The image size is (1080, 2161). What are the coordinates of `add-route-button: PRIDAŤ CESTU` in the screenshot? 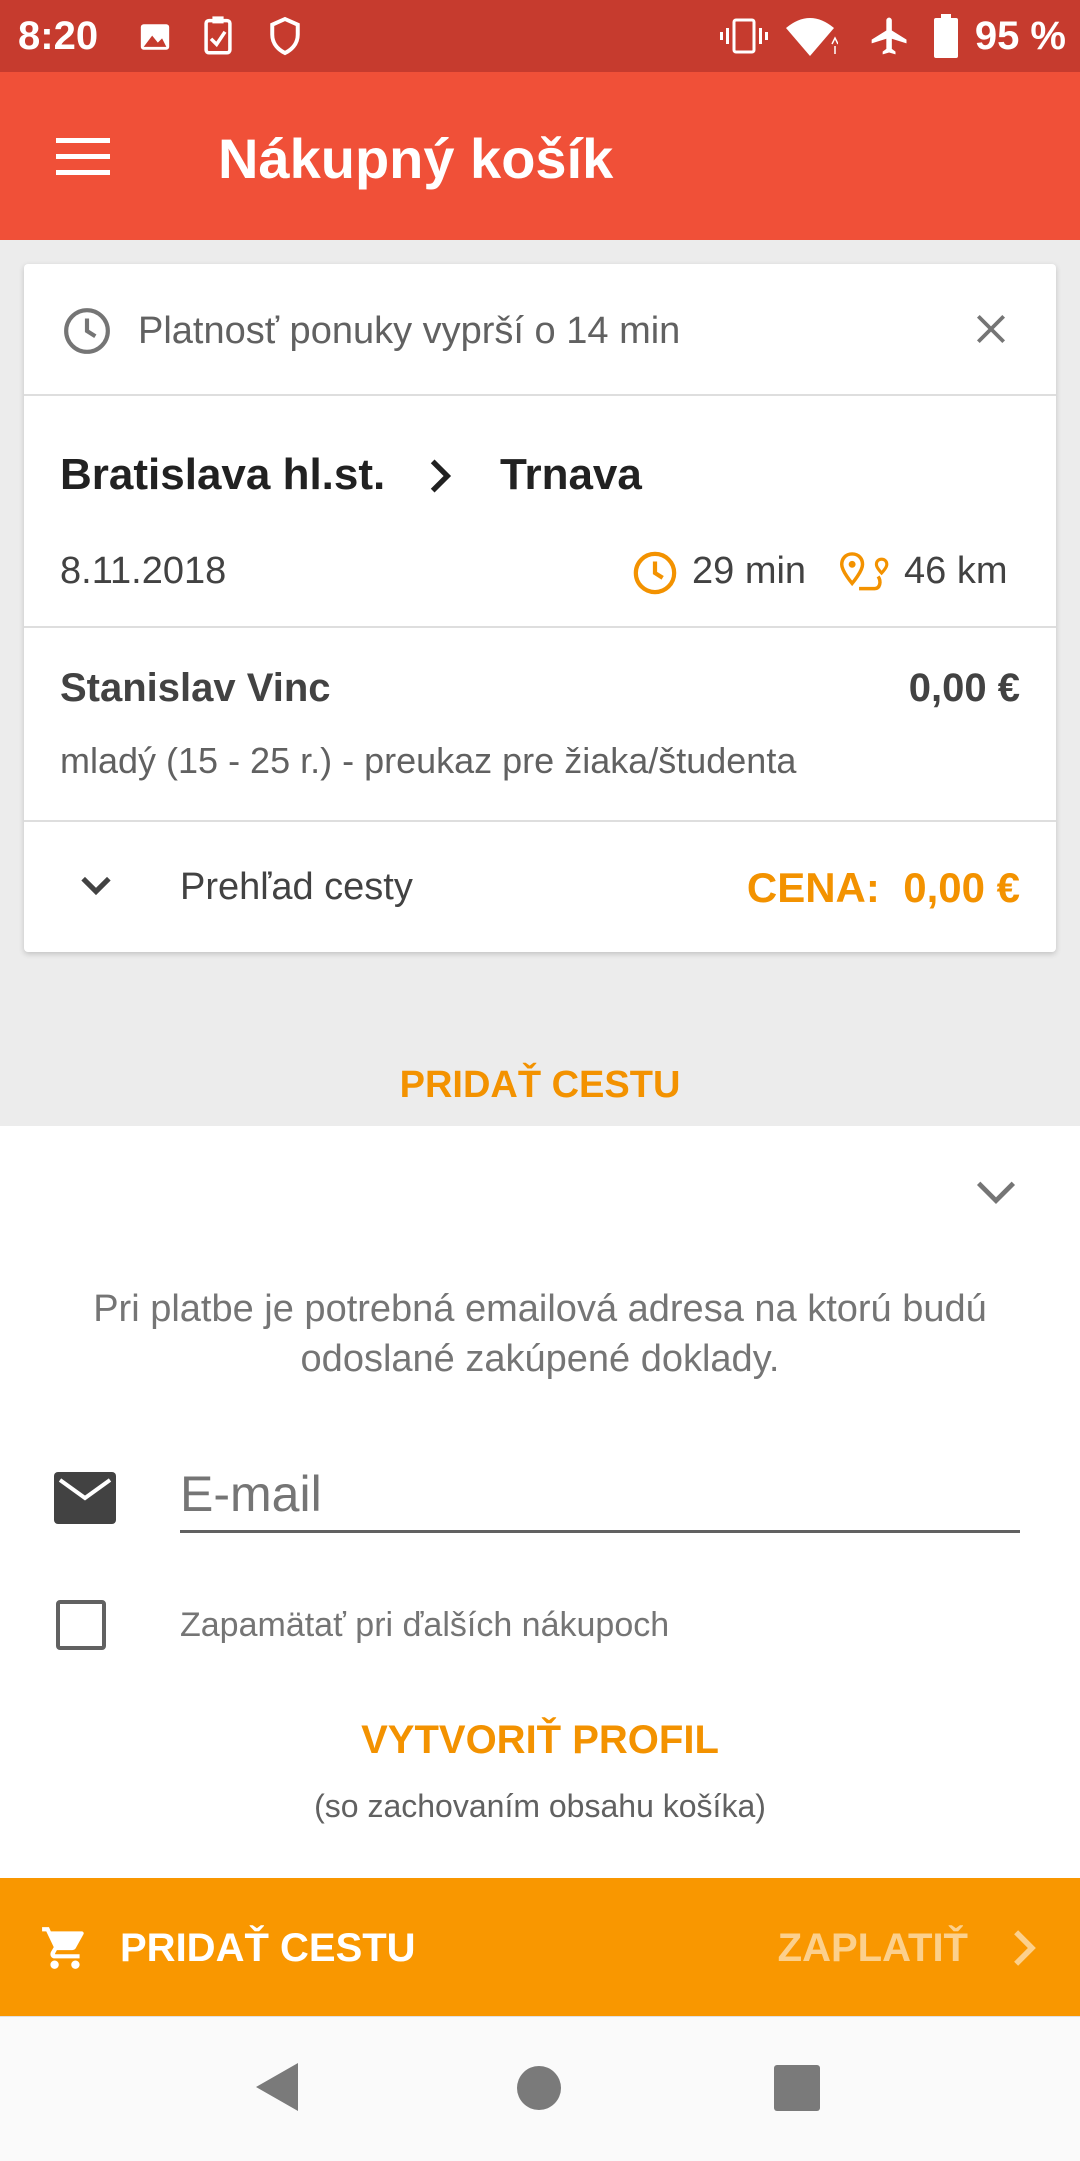 It's located at (228, 1948).